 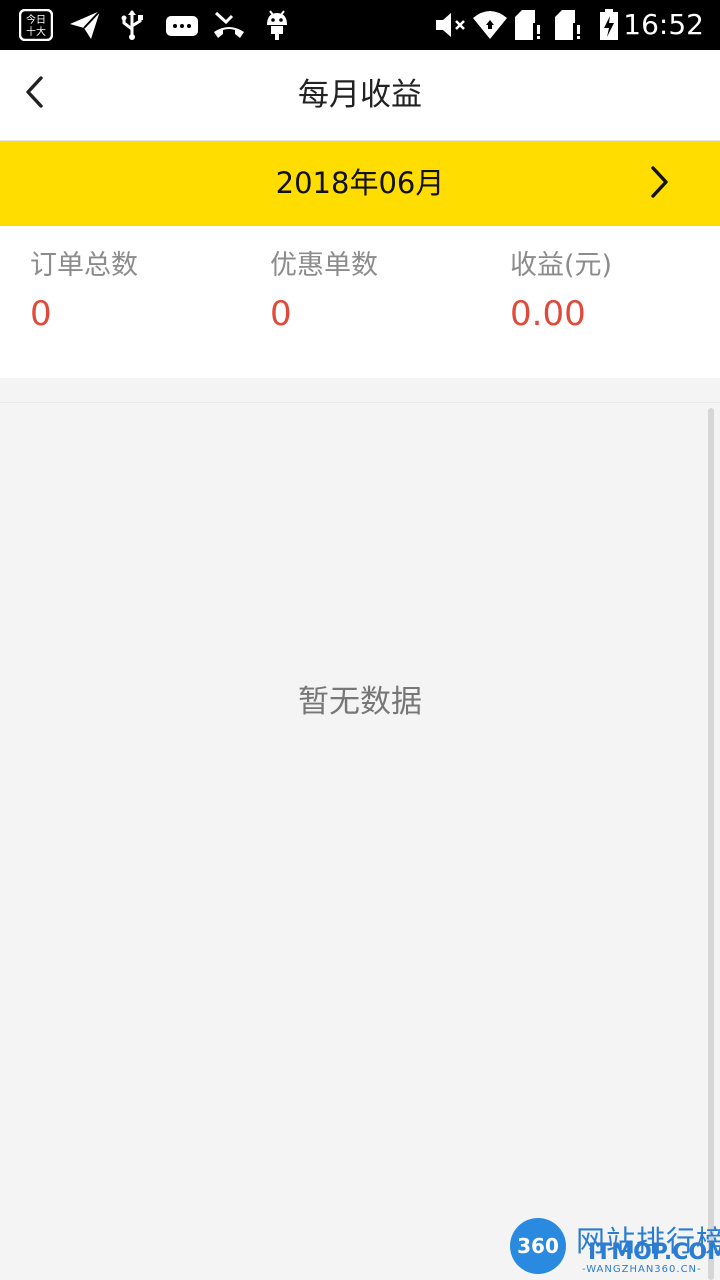 I want to click on chevron-right-icon, so click(x=660, y=184).